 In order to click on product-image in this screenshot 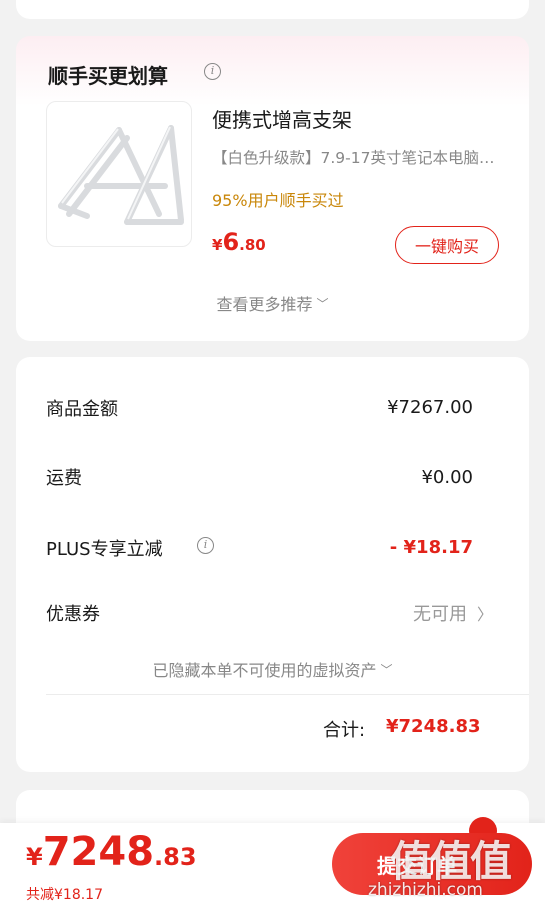, I will do `click(119, 174)`.